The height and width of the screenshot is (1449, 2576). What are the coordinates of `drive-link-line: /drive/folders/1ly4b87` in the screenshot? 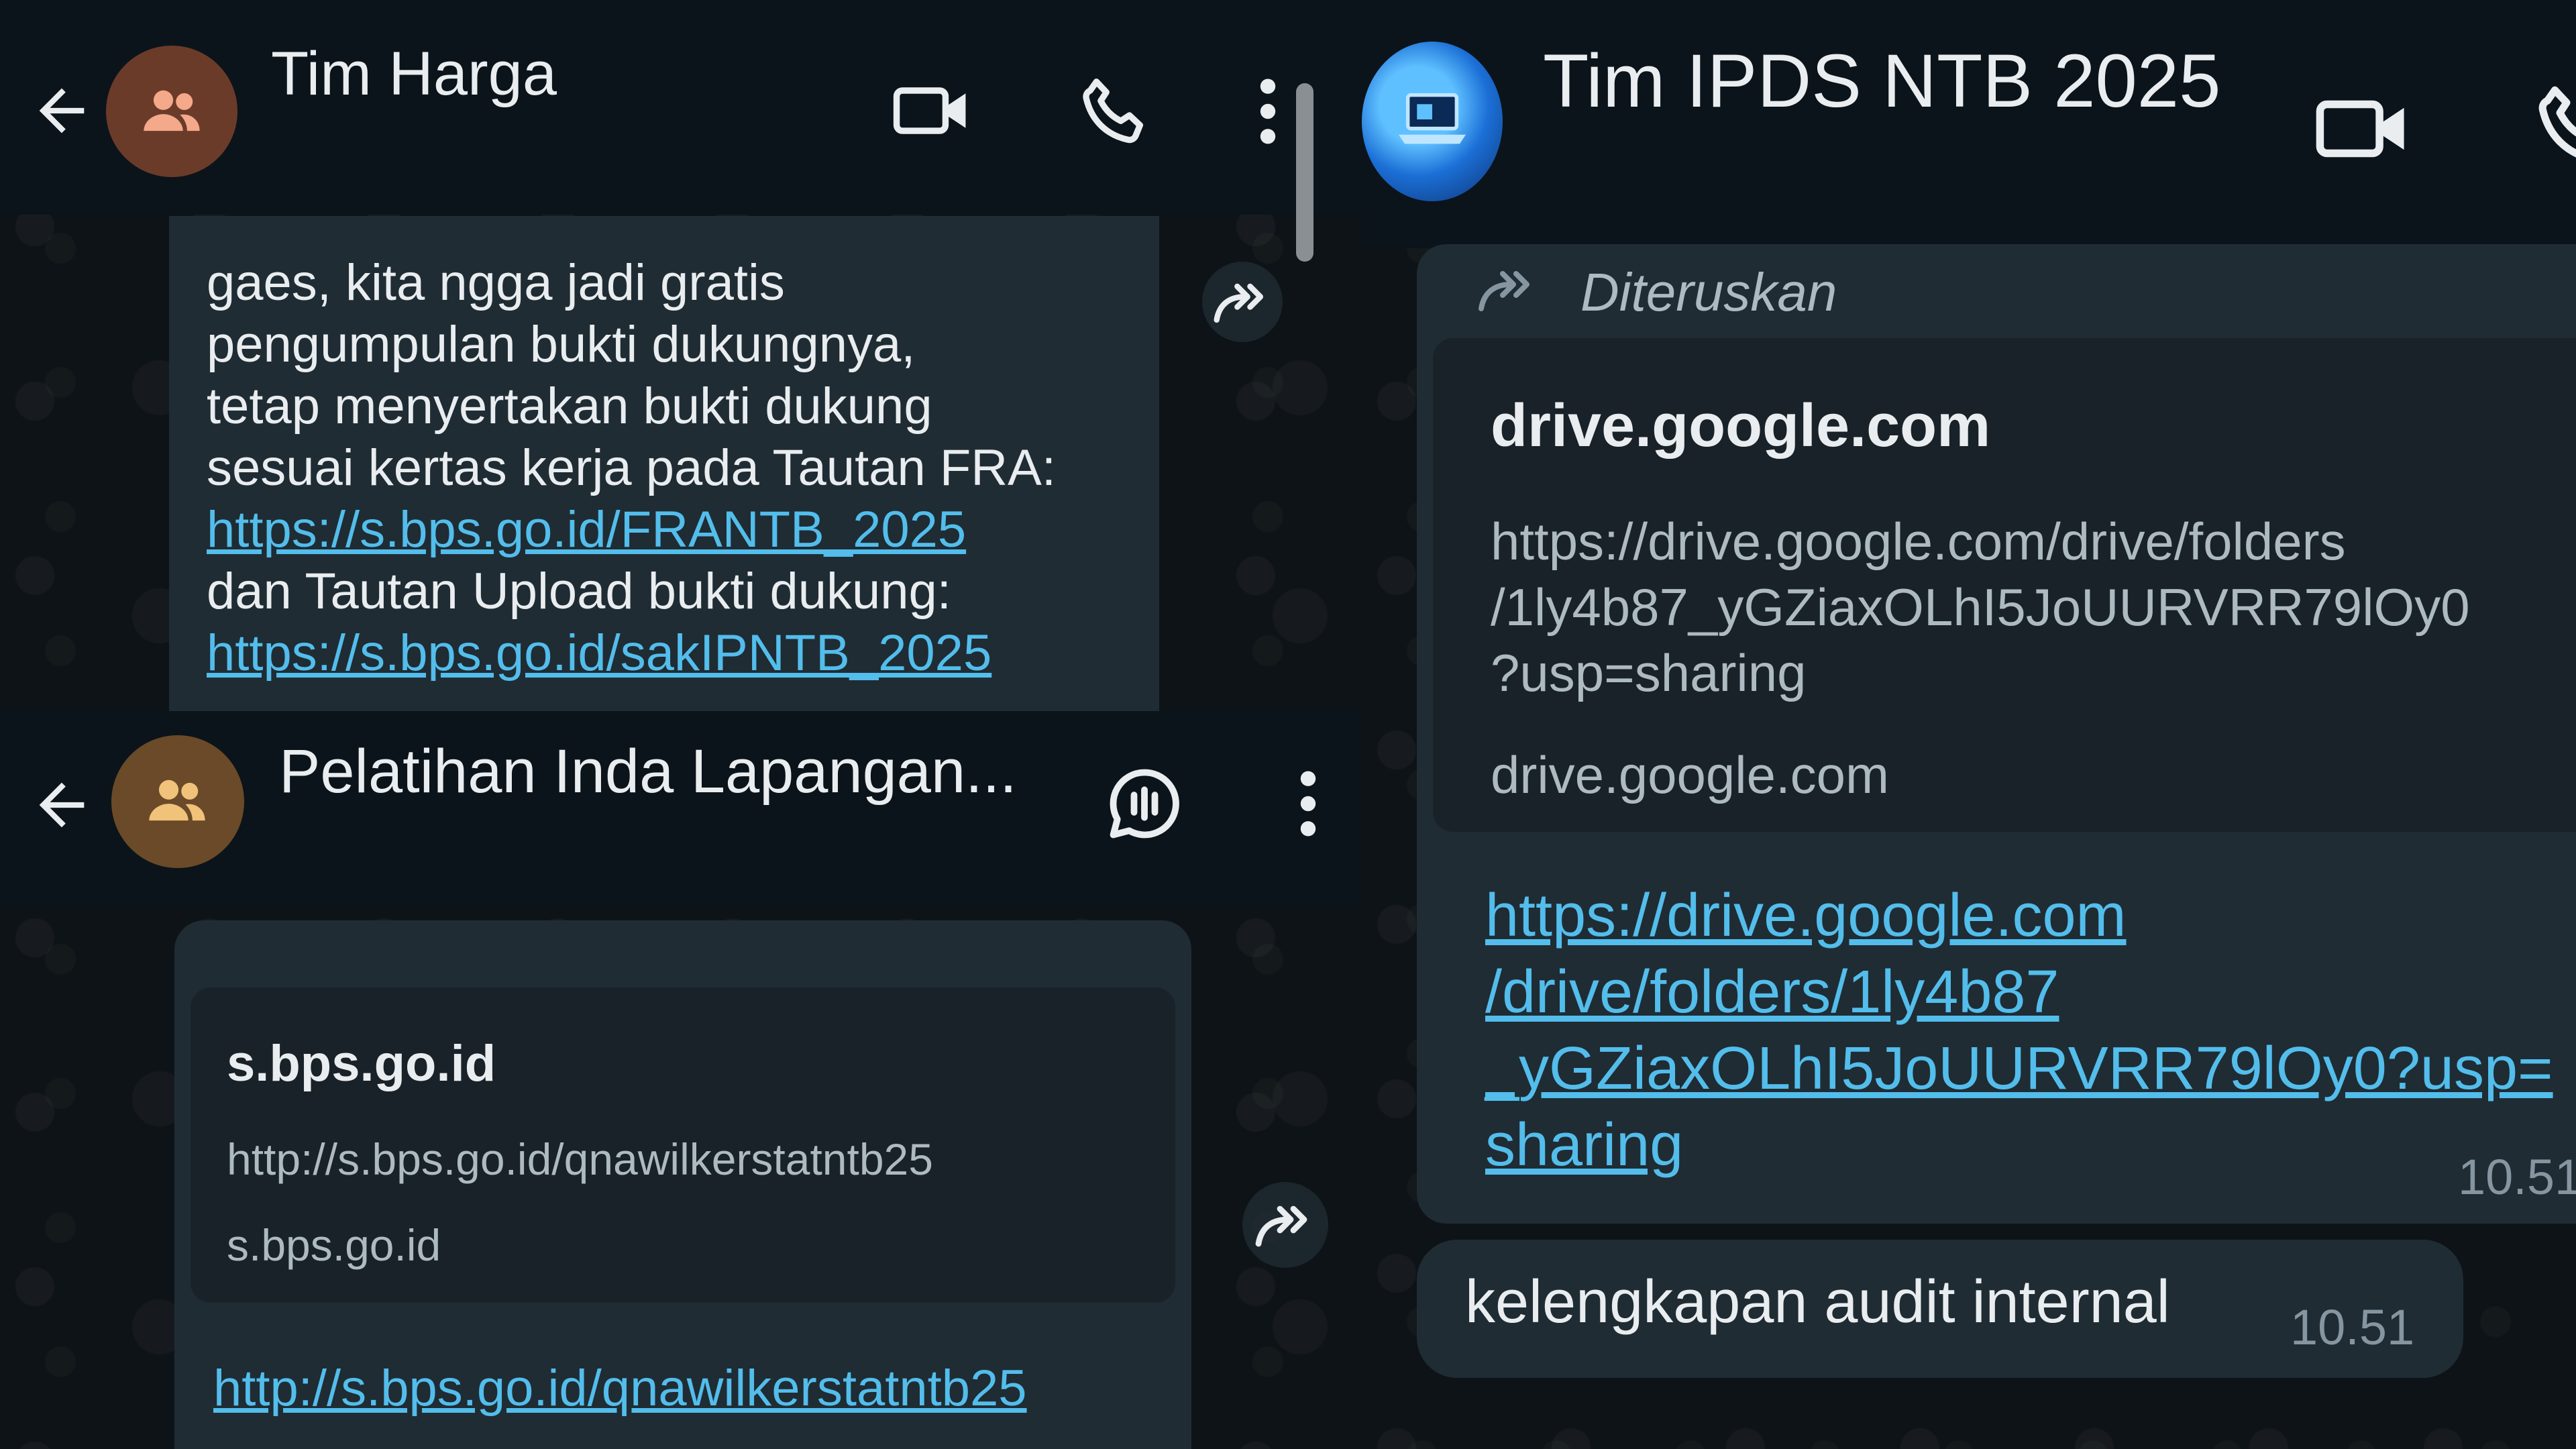 It's located at (1772, 992).